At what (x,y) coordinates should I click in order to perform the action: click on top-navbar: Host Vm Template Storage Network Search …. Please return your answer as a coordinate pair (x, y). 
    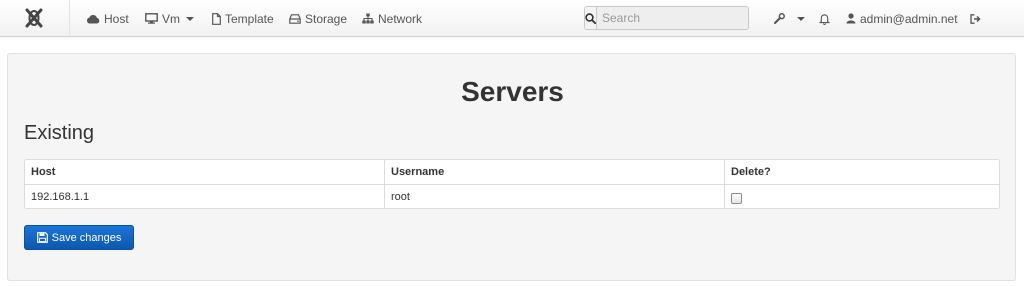
    Looking at the image, I should click on (512, 18).